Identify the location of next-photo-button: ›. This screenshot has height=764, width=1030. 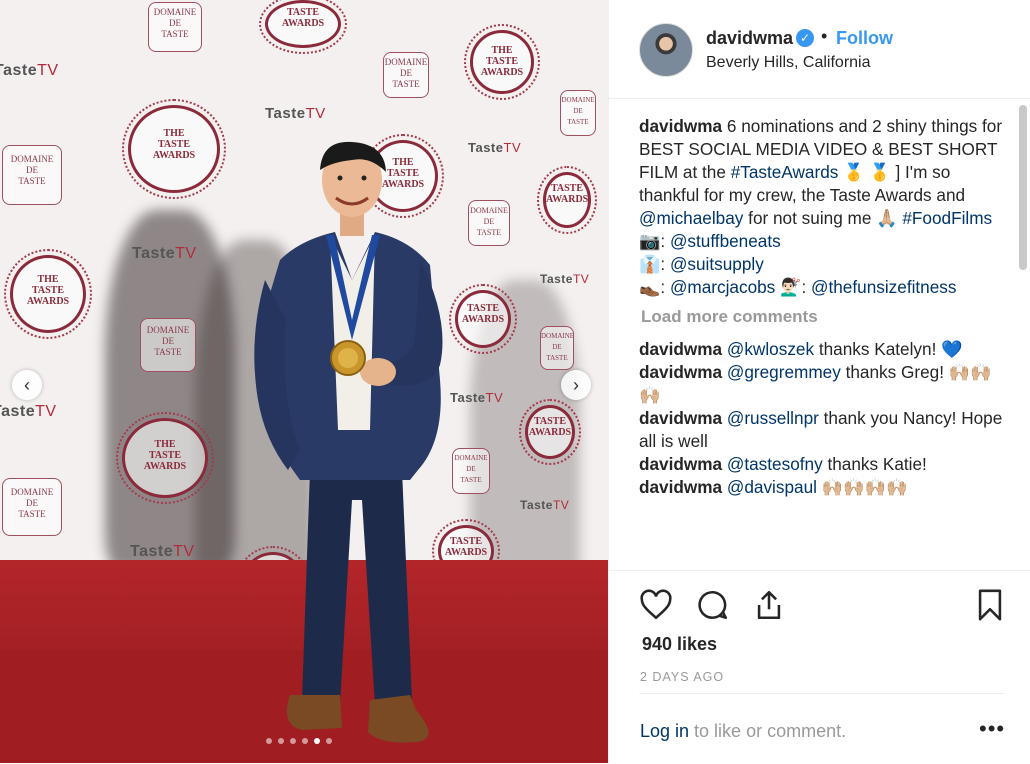
(576, 385).